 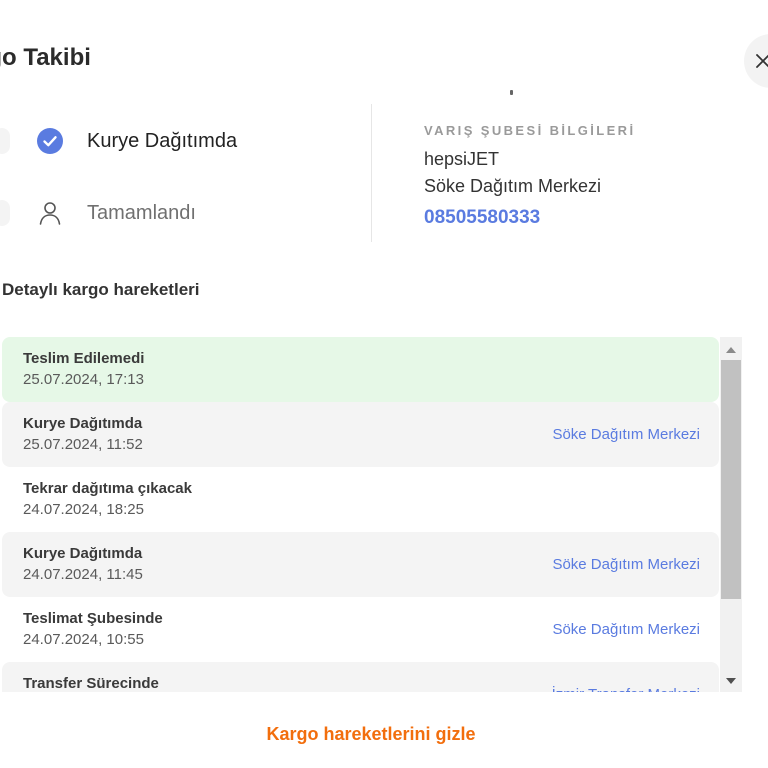 What do you see at coordinates (50, 213) in the screenshot?
I see `user-icon` at bounding box center [50, 213].